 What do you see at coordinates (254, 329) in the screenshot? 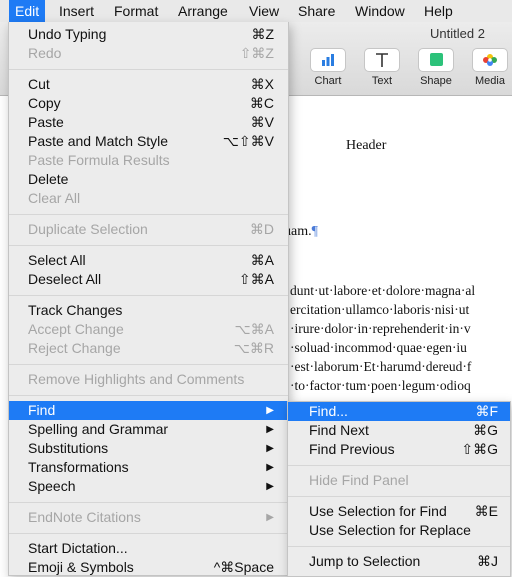
I see `shortcut-label: ⌥⌘A` at bounding box center [254, 329].